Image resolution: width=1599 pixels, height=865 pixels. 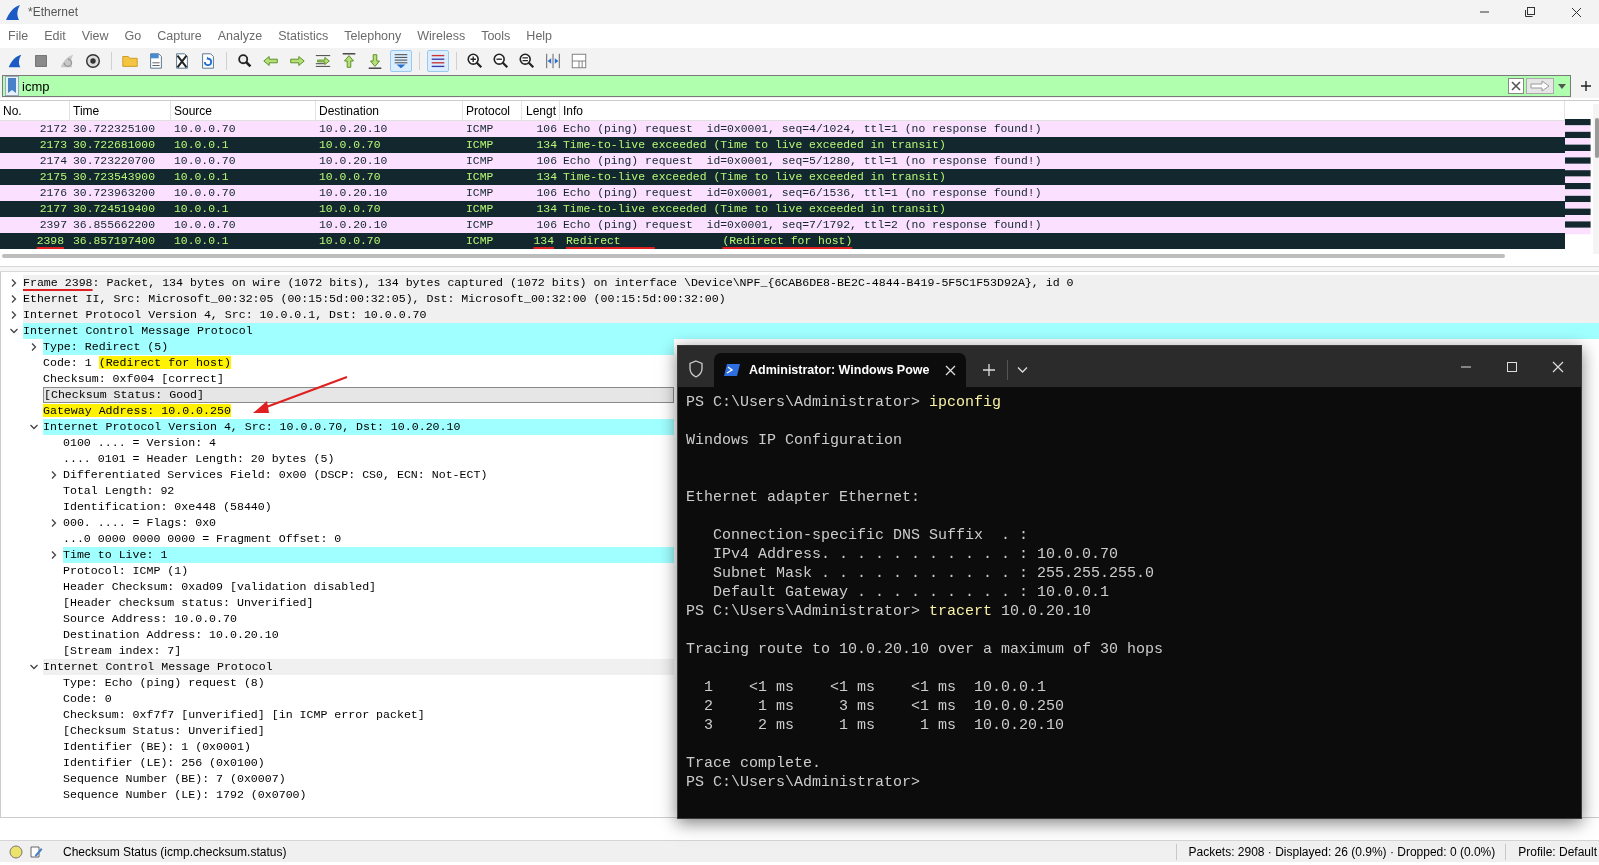 I want to click on tree-row-text: Identifier (BE): 1 (0x0001), so click(x=157, y=747).